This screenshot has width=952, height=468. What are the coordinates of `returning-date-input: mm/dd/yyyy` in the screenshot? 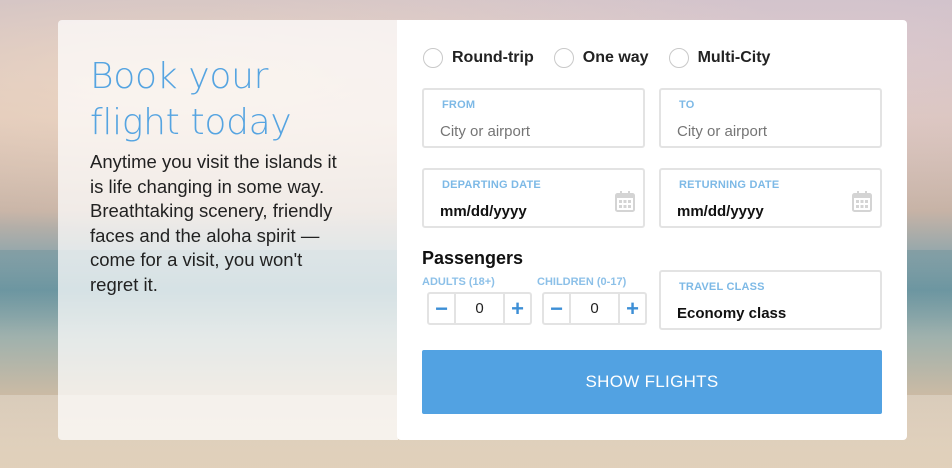 It's located at (720, 211).